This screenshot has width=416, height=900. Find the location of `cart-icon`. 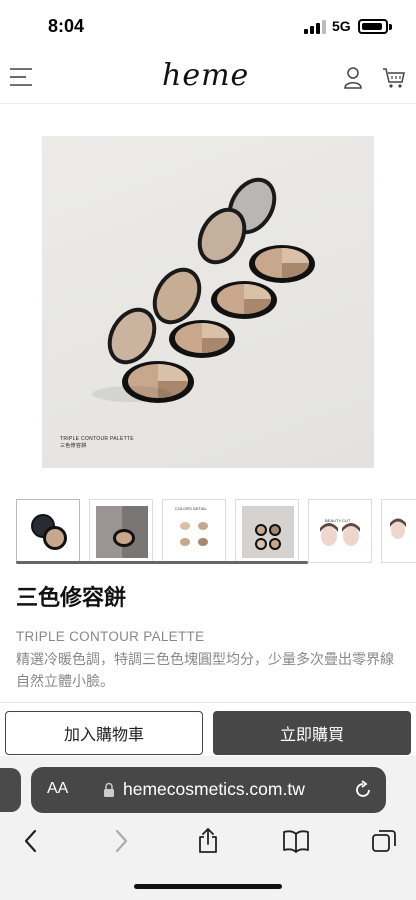

cart-icon is located at coordinates (394, 78).